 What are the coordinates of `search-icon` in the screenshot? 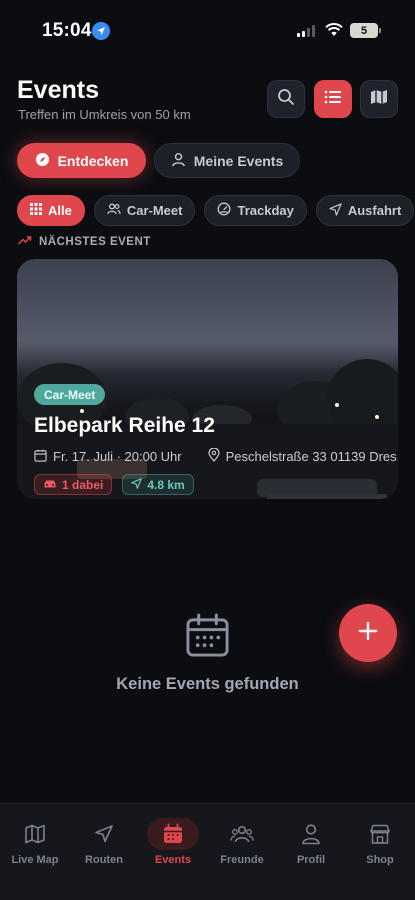 It's located at (286, 99).